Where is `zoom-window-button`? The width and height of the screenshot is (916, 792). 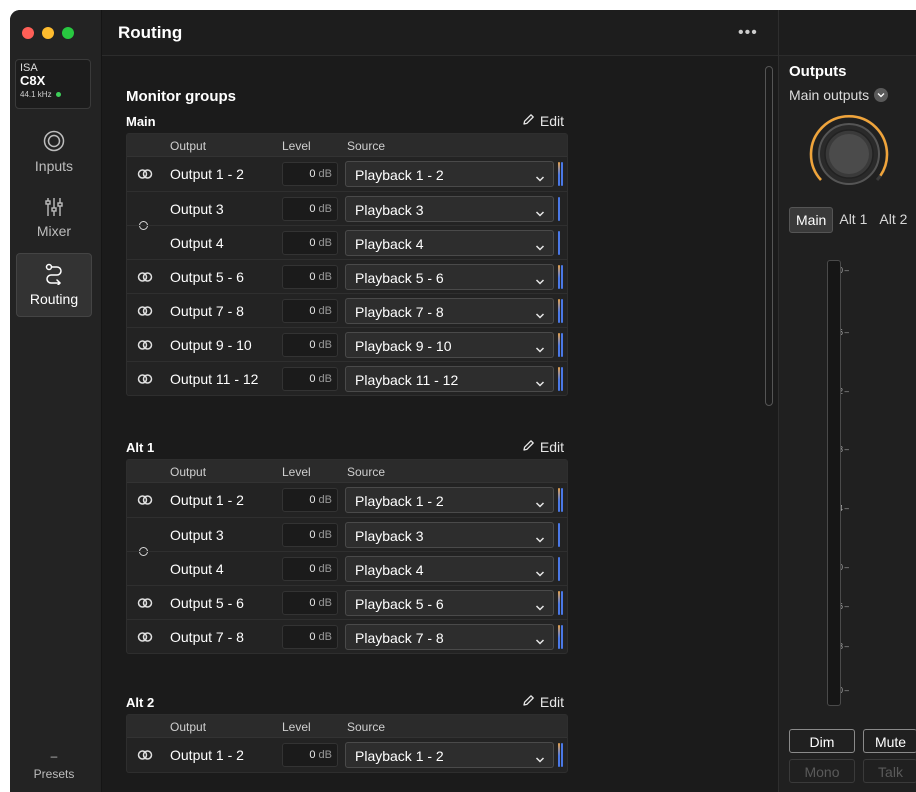 zoom-window-button is located at coordinates (68, 33).